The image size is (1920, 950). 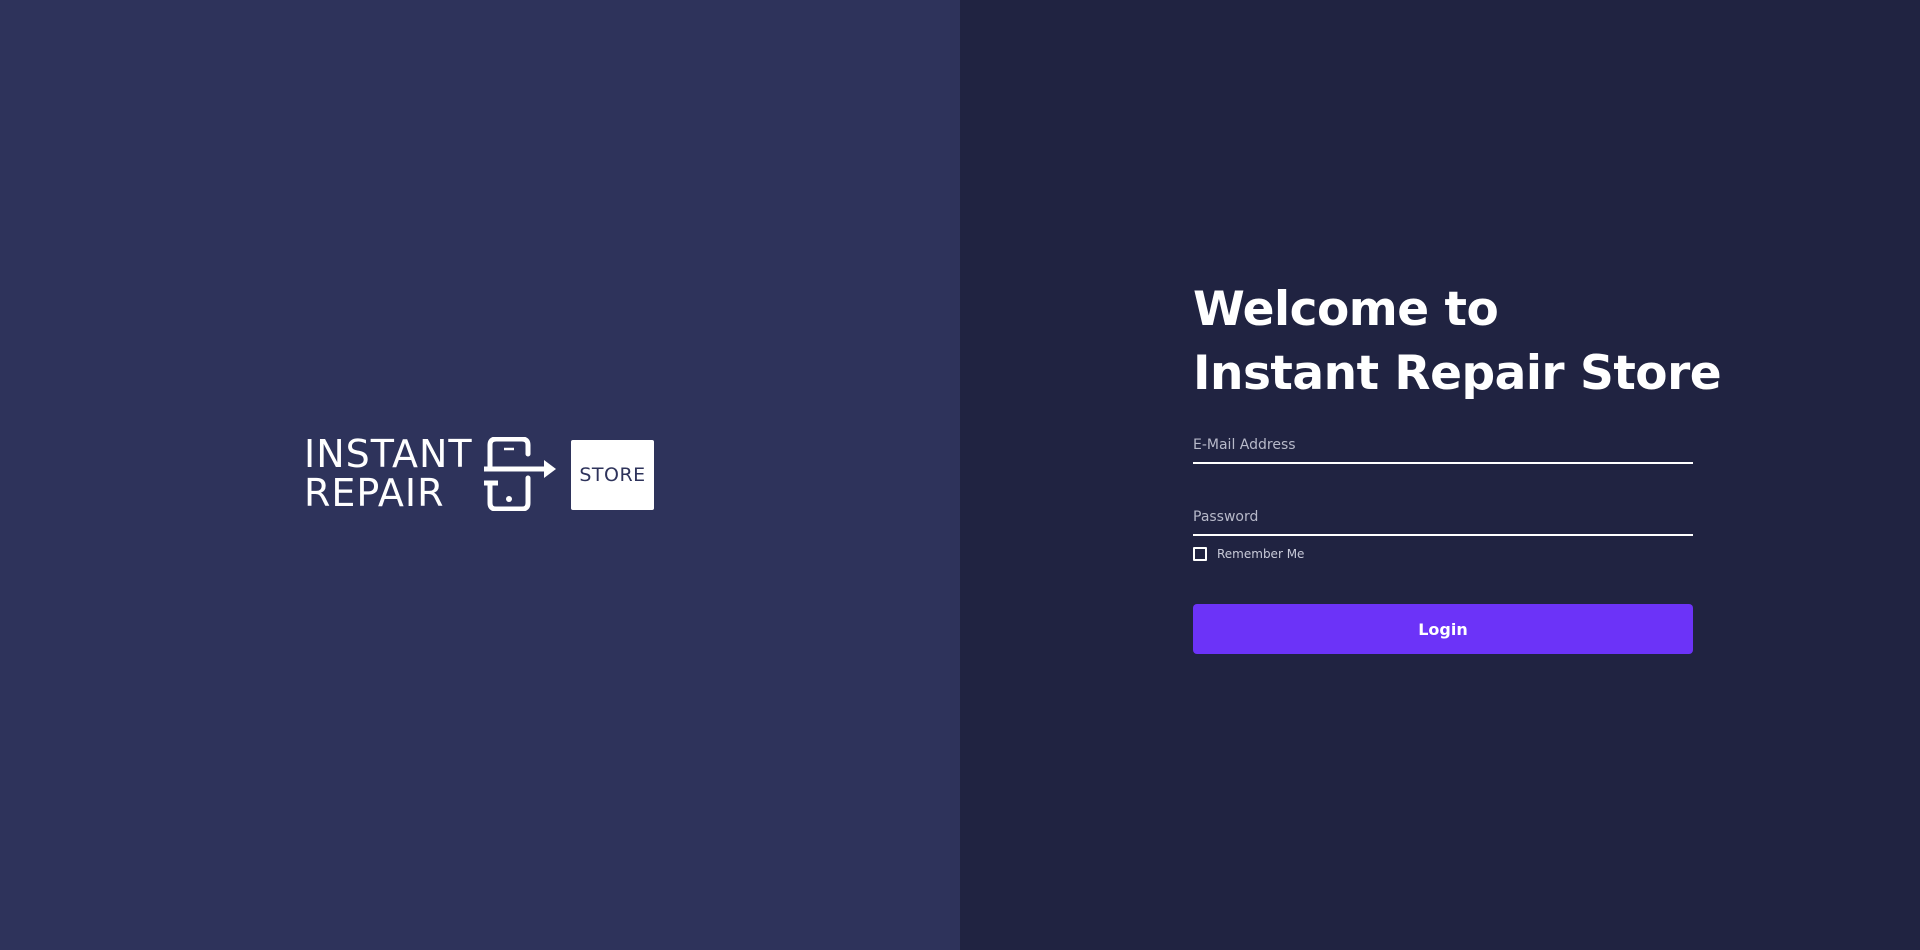 I want to click on remember-me-checkbox, so click(x=1200, y=554).